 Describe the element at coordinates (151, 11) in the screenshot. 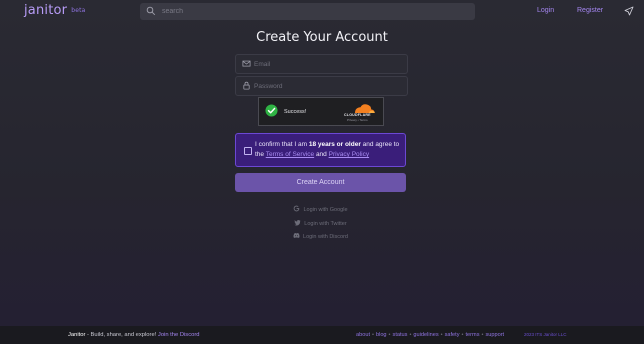

I see `search-icon` at that location.